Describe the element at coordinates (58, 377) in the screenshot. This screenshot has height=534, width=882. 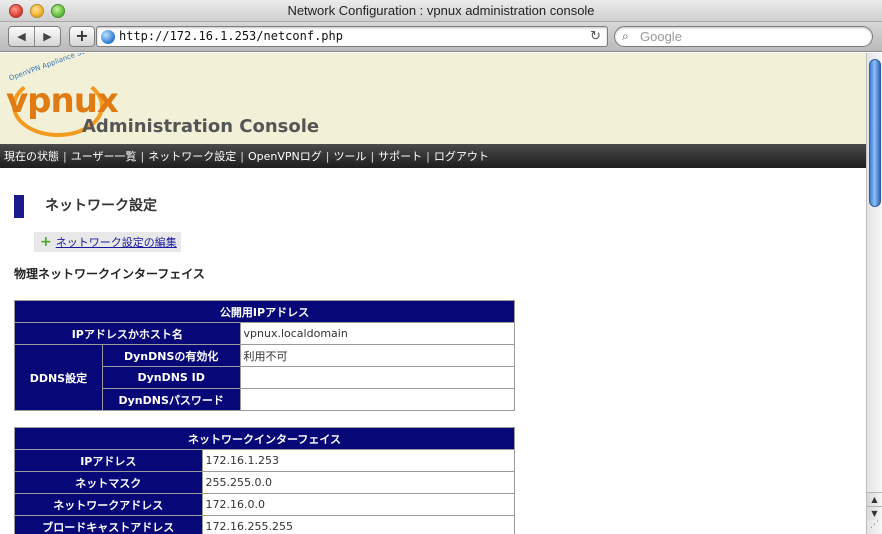
I see `ddns-label: DDNS設定` at that location.